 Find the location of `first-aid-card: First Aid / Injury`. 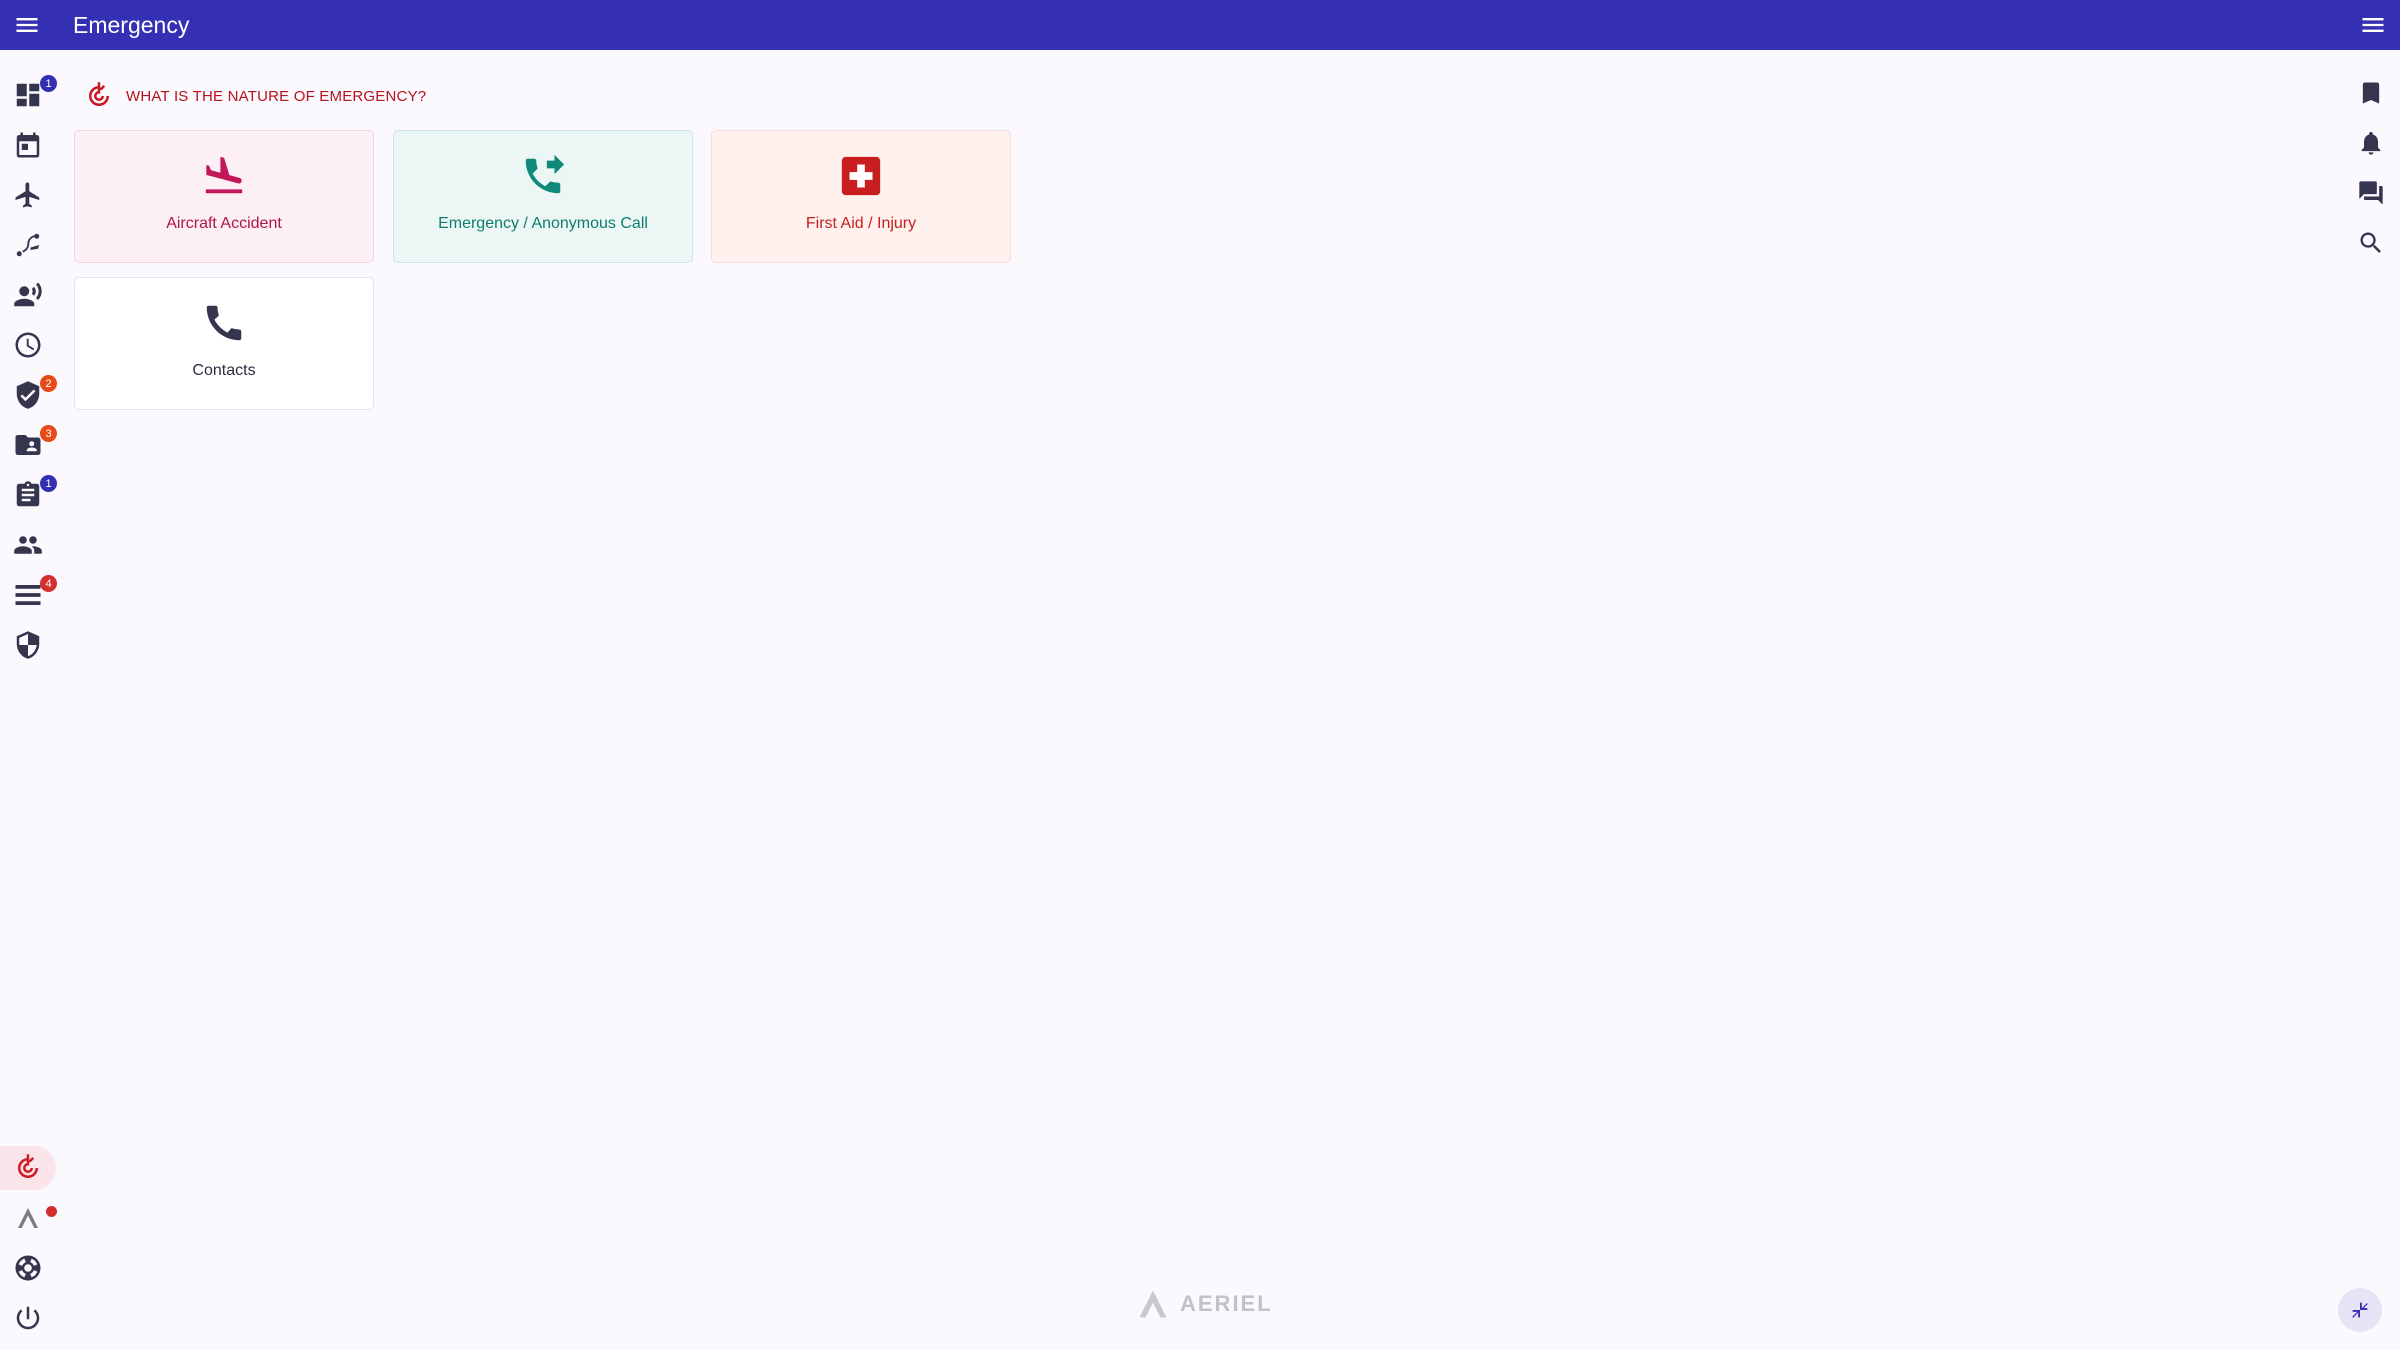

first-aid-card: First Aid / Injury is located at coordinates (861, 196).